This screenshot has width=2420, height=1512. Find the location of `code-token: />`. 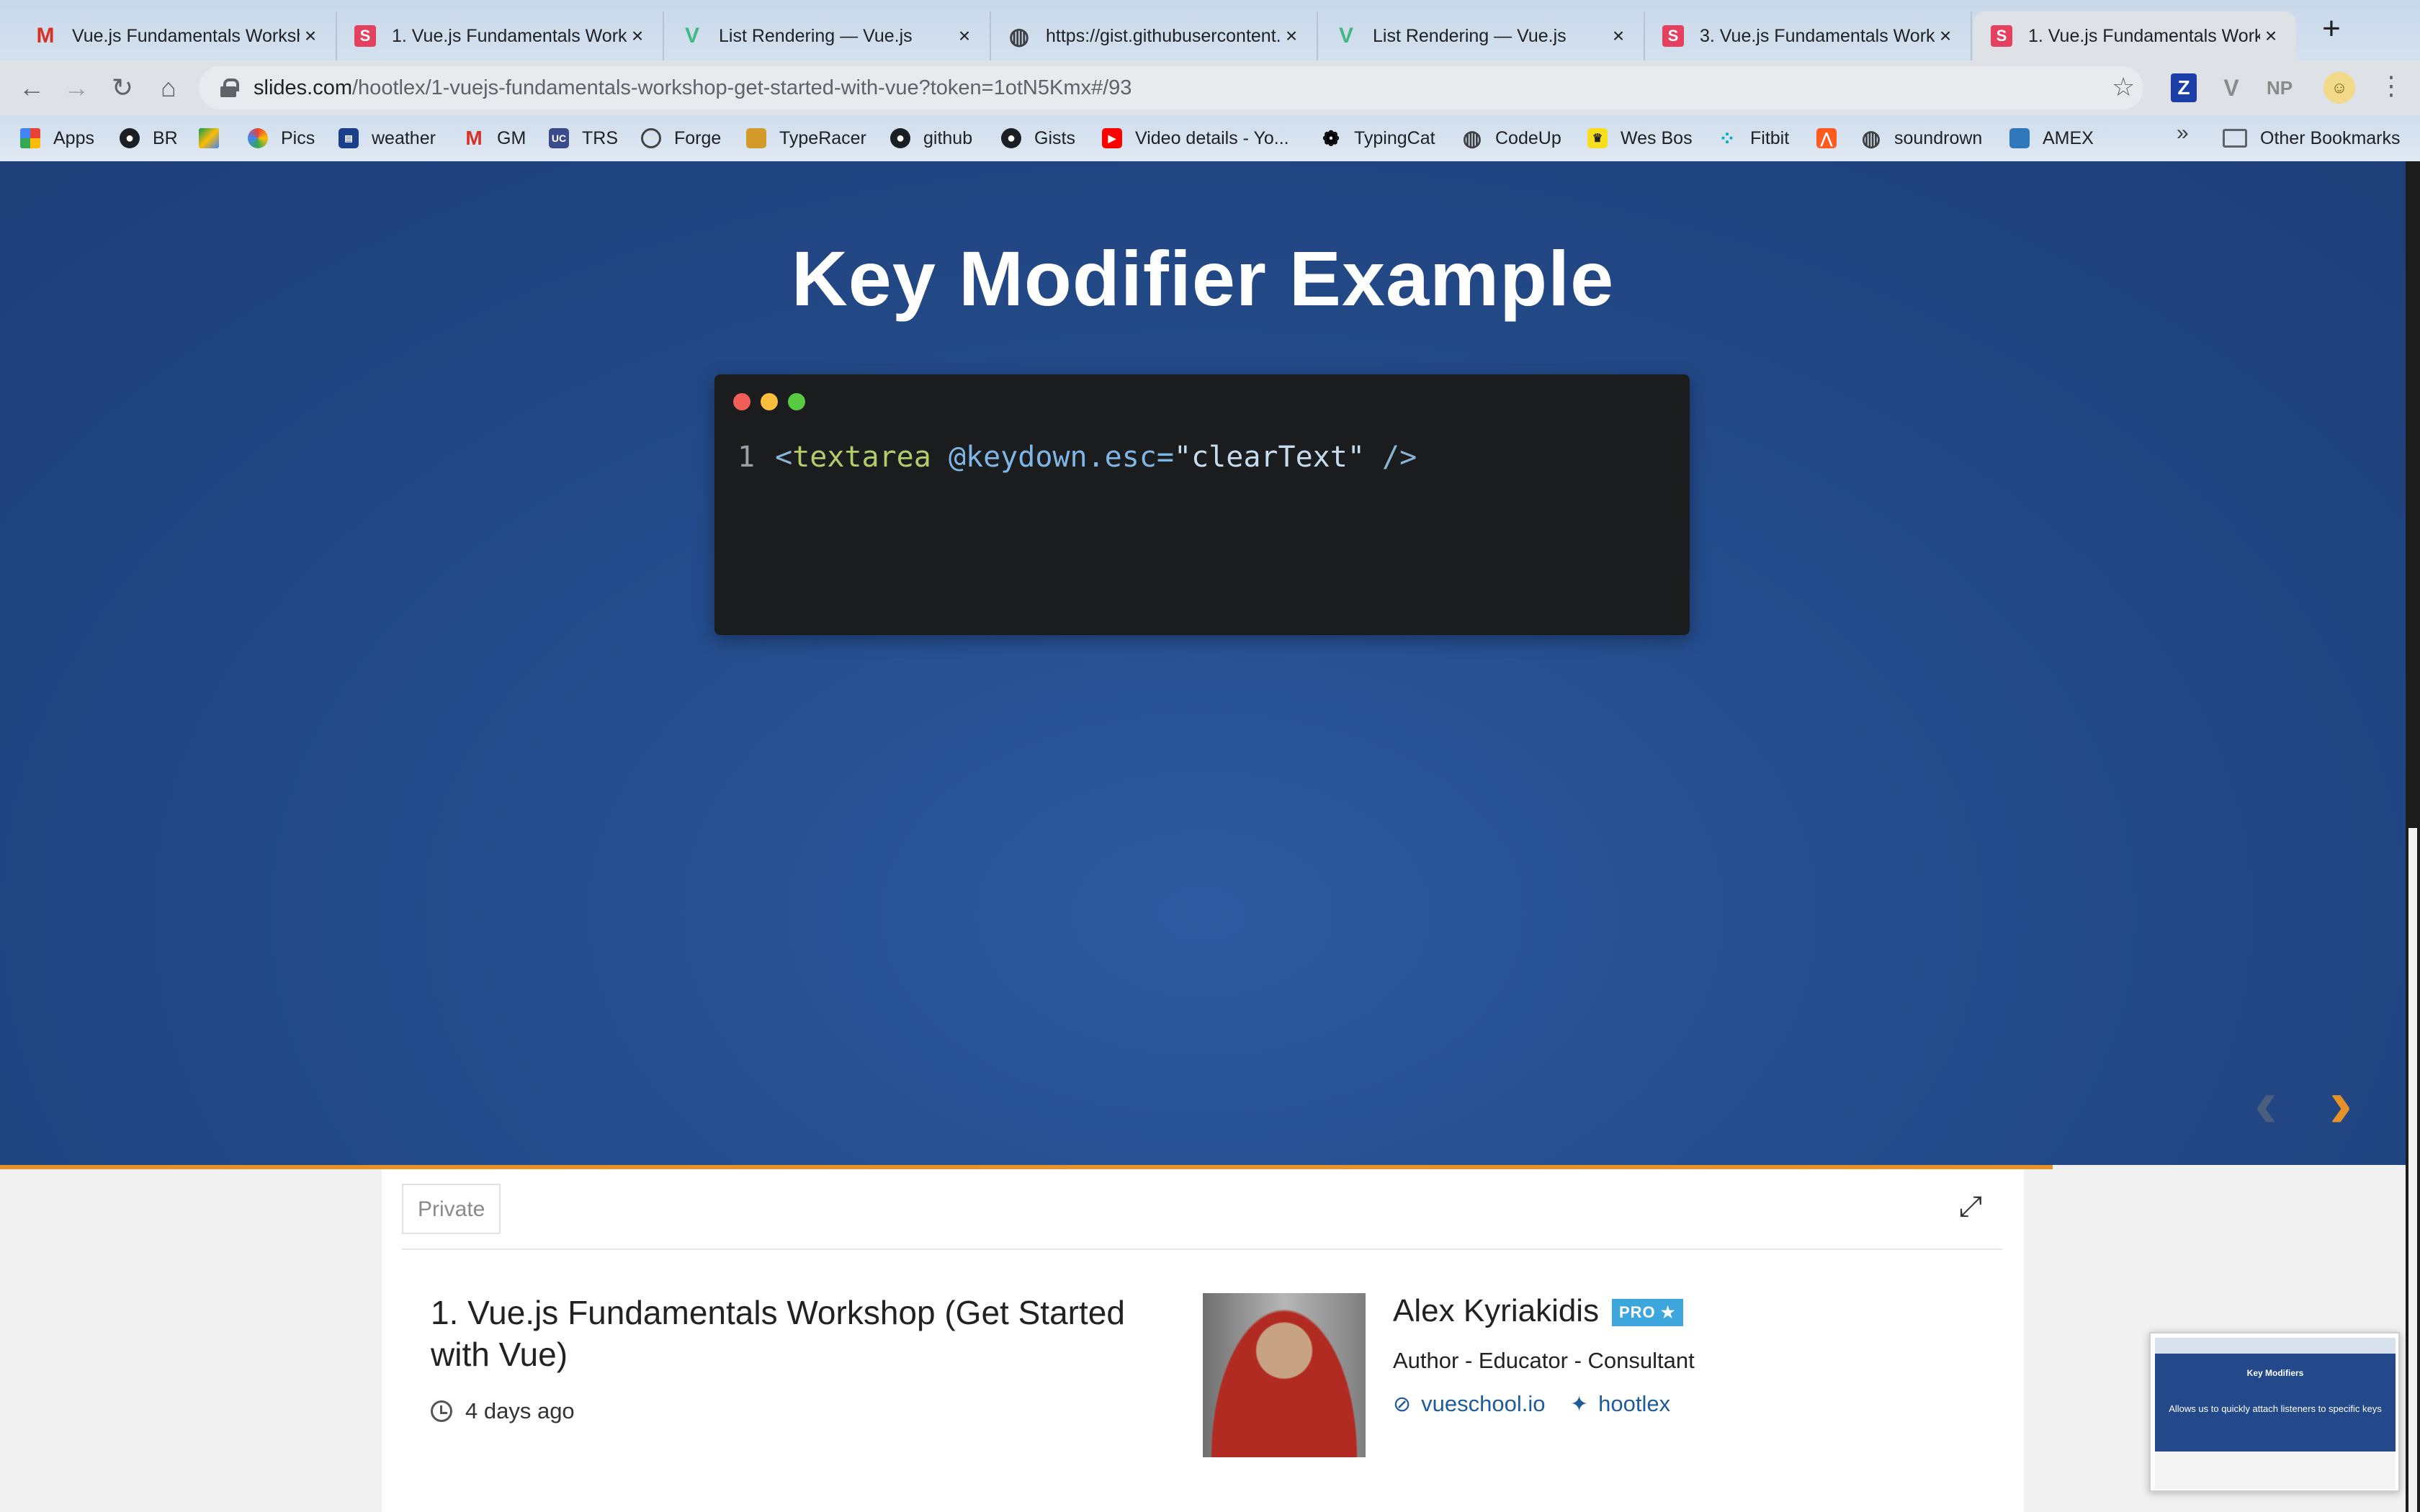

code-token: /> is located at coordinates (1390, 457).